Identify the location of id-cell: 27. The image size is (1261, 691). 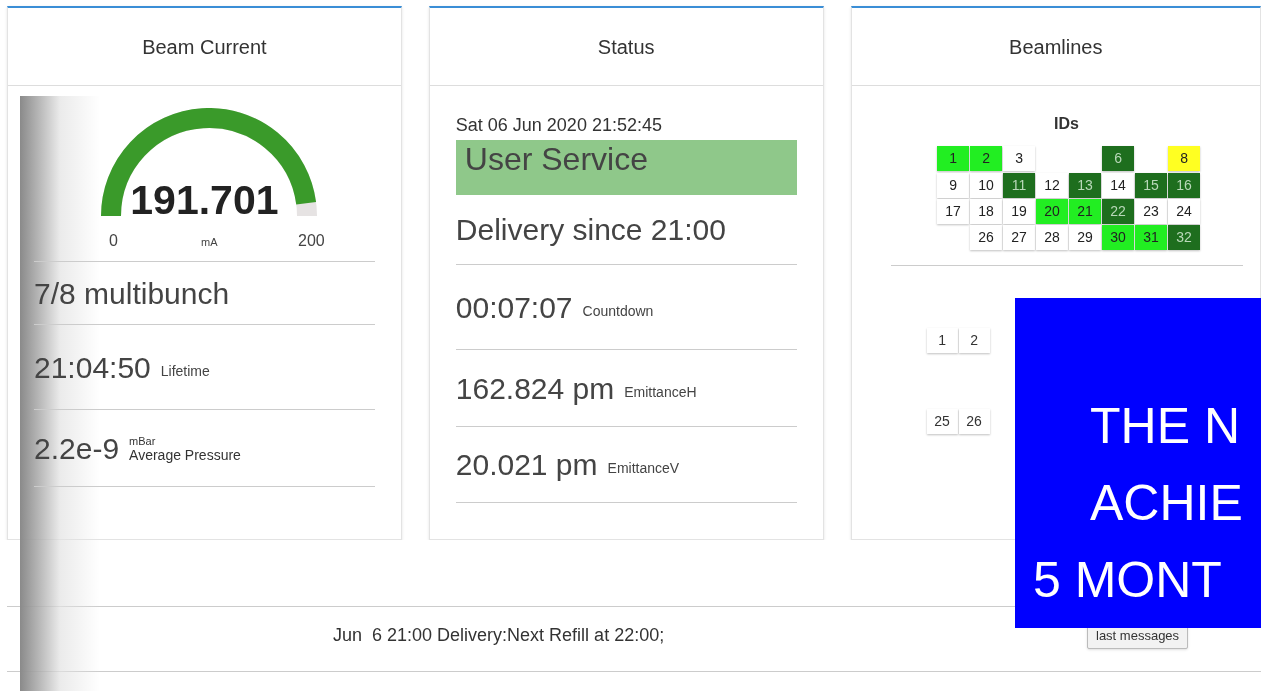
(1019, 237).